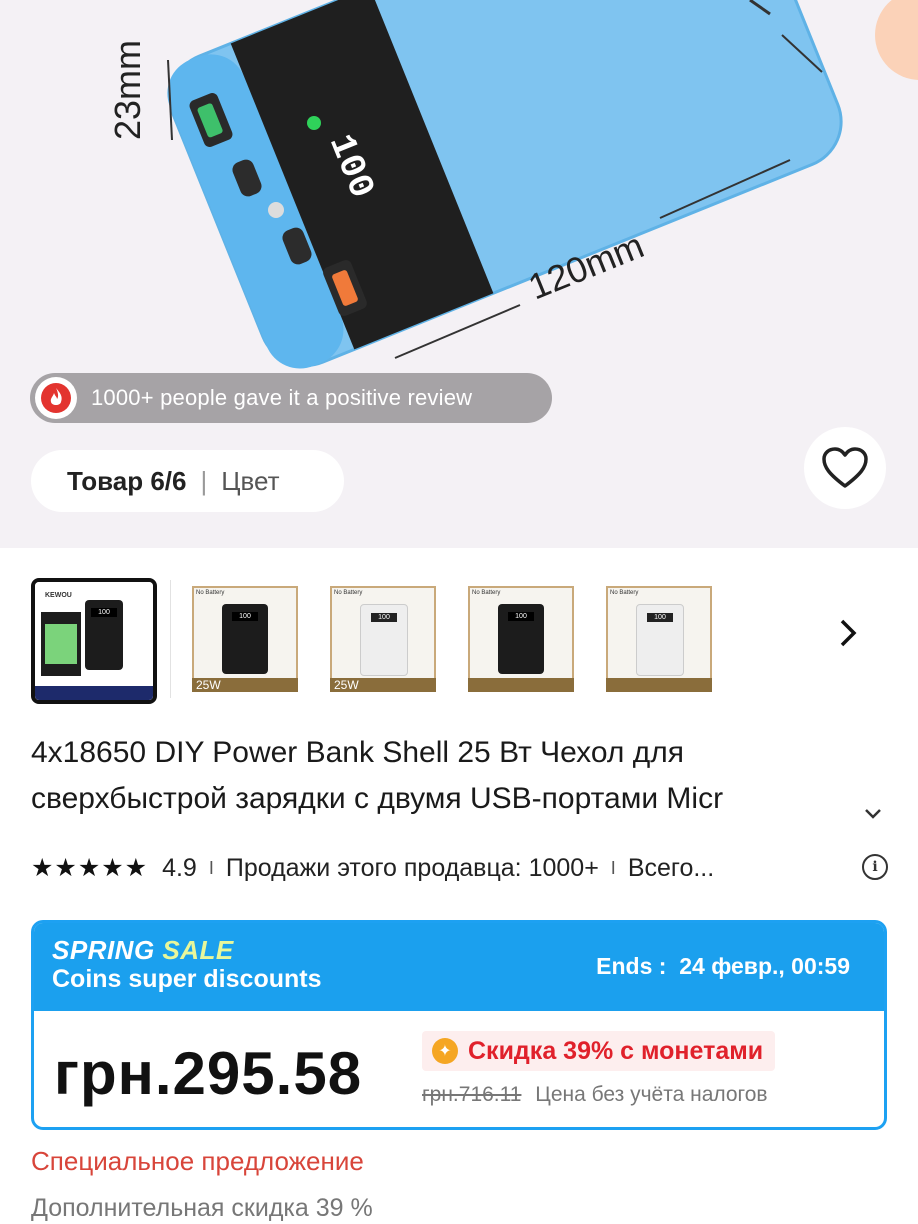  What do you see at coordinates (613, 867) in the screenshot?
I see `rating-separator-2: I` at bounding box center [613, 867].